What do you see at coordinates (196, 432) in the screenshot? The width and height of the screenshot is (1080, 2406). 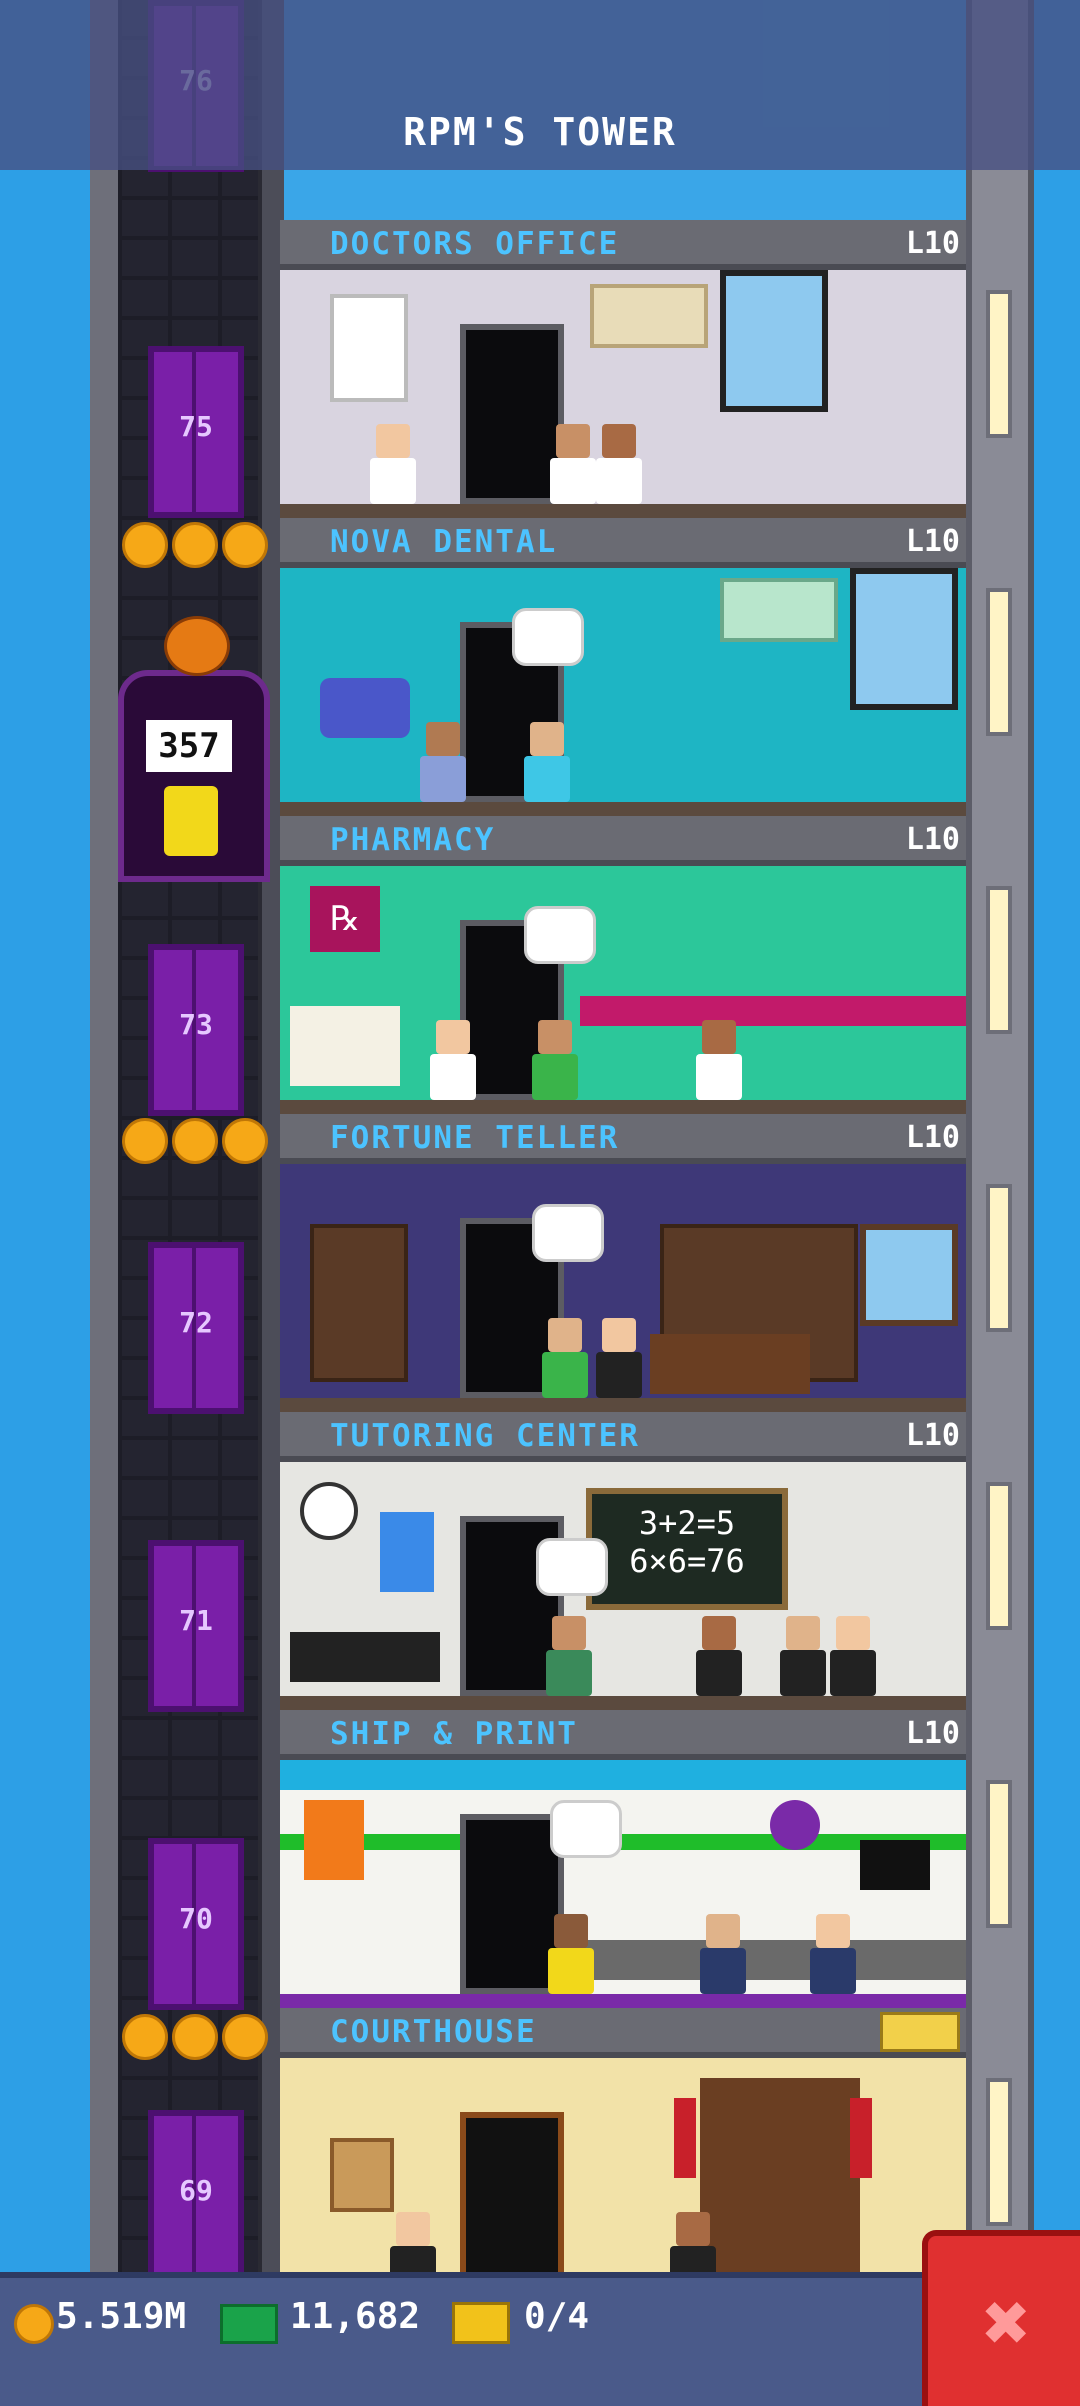 I see `elevator-door-75: 75` at bounding box center [196, 432].